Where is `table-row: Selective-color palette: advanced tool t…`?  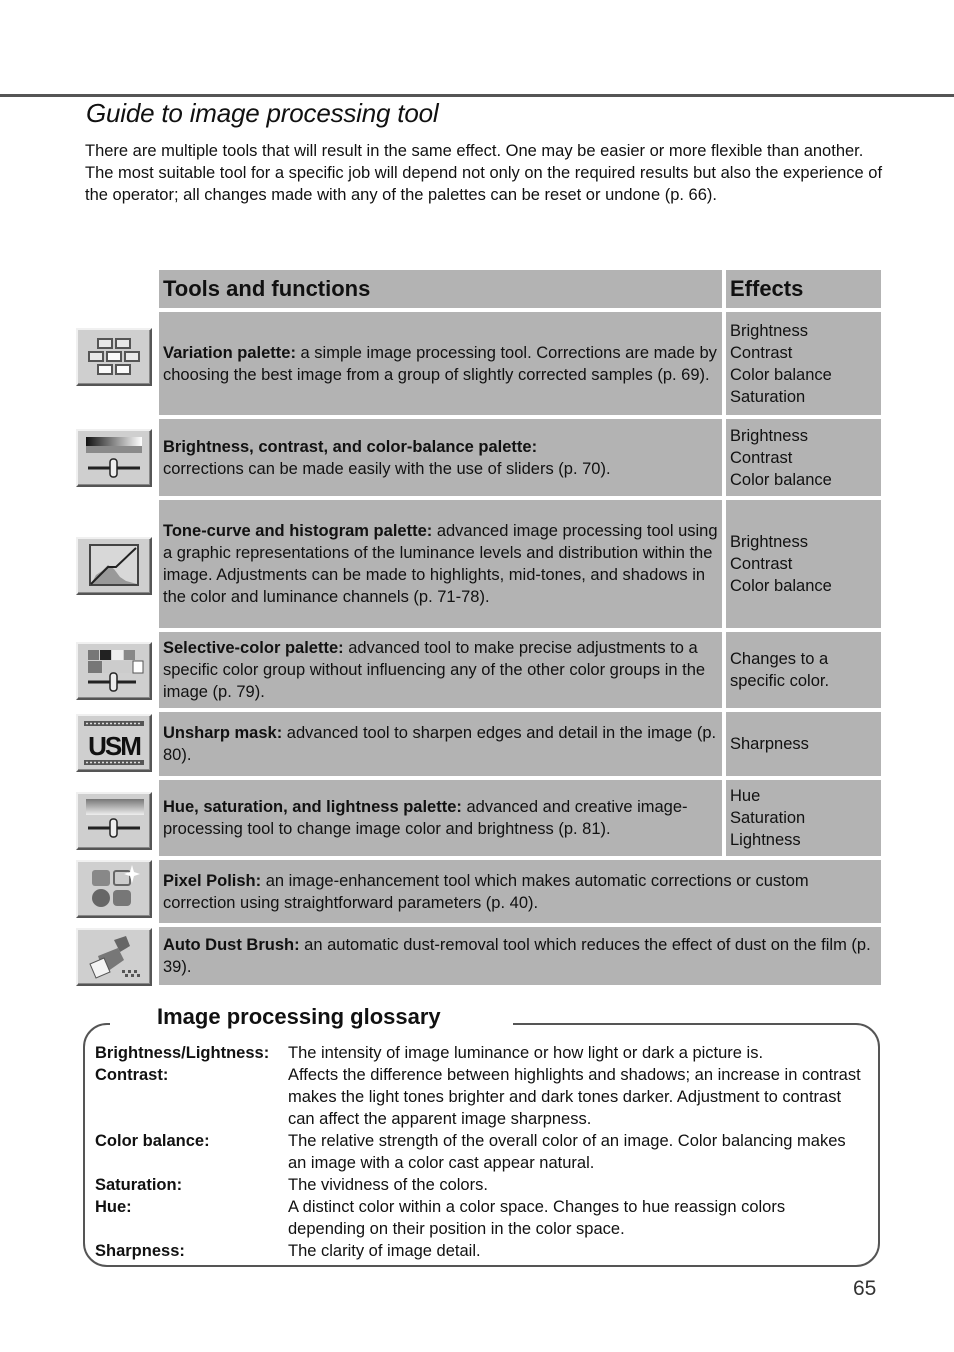 table-row: Selective-color palette: advanced tool t… is located at coordinates (478, 670).